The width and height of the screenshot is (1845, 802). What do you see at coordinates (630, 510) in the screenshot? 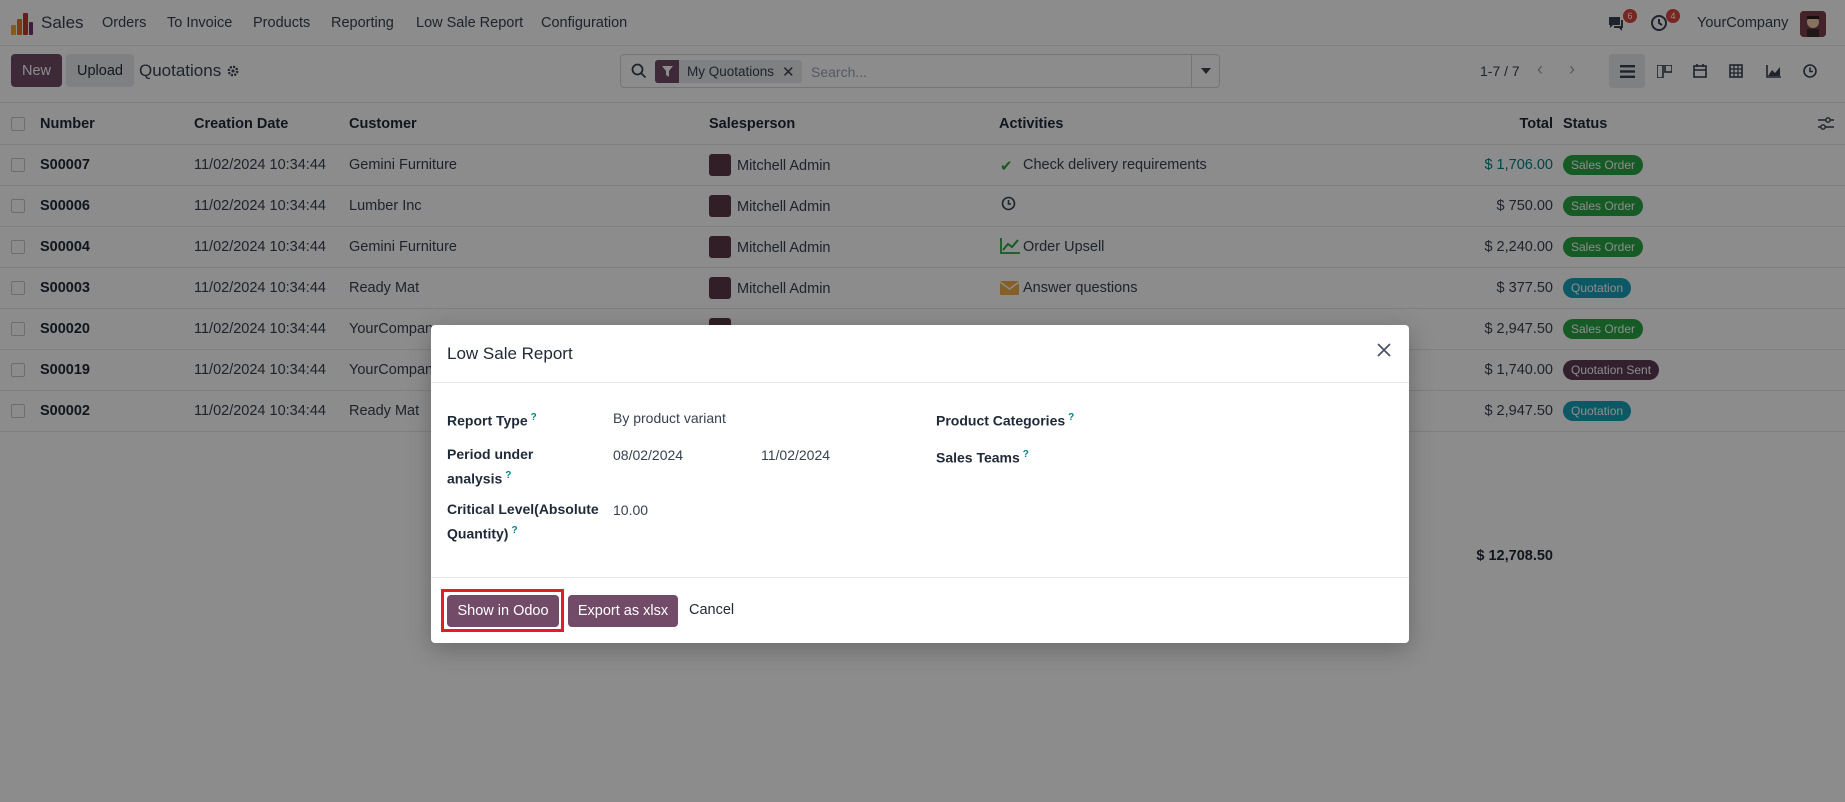
I see `critical-level-field: 10.00` at bounding box center [630, 510].